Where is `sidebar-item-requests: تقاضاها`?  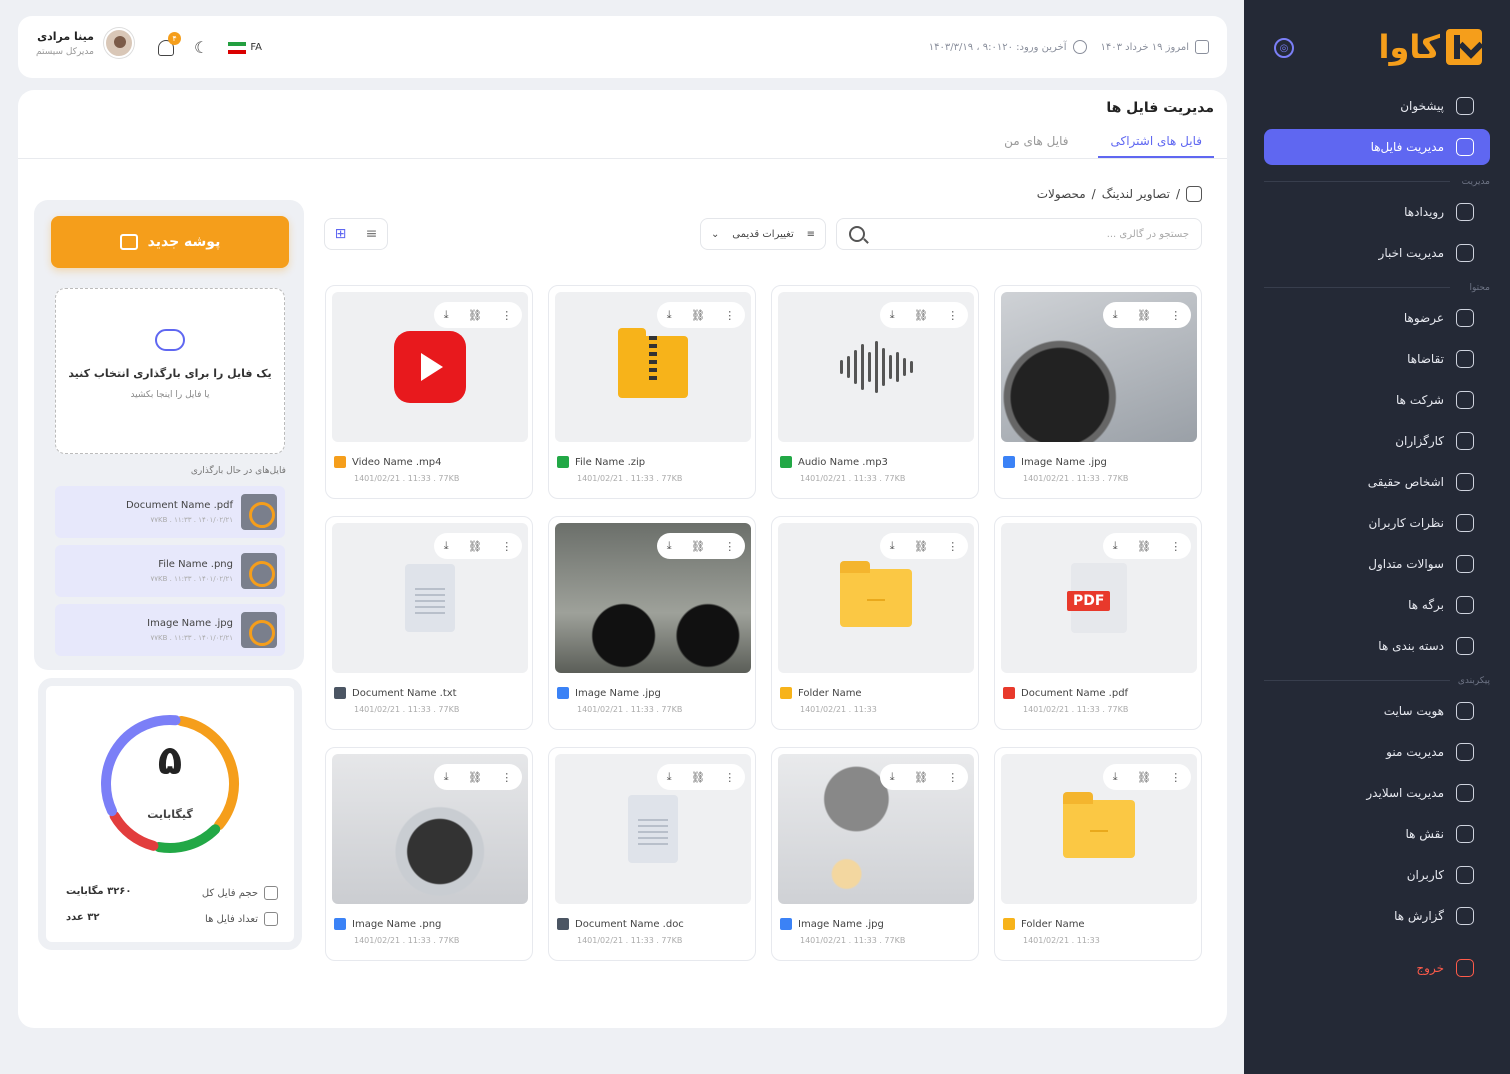
sidebar-item-requests: تقاضاها is located at coordinates (1377, 359).